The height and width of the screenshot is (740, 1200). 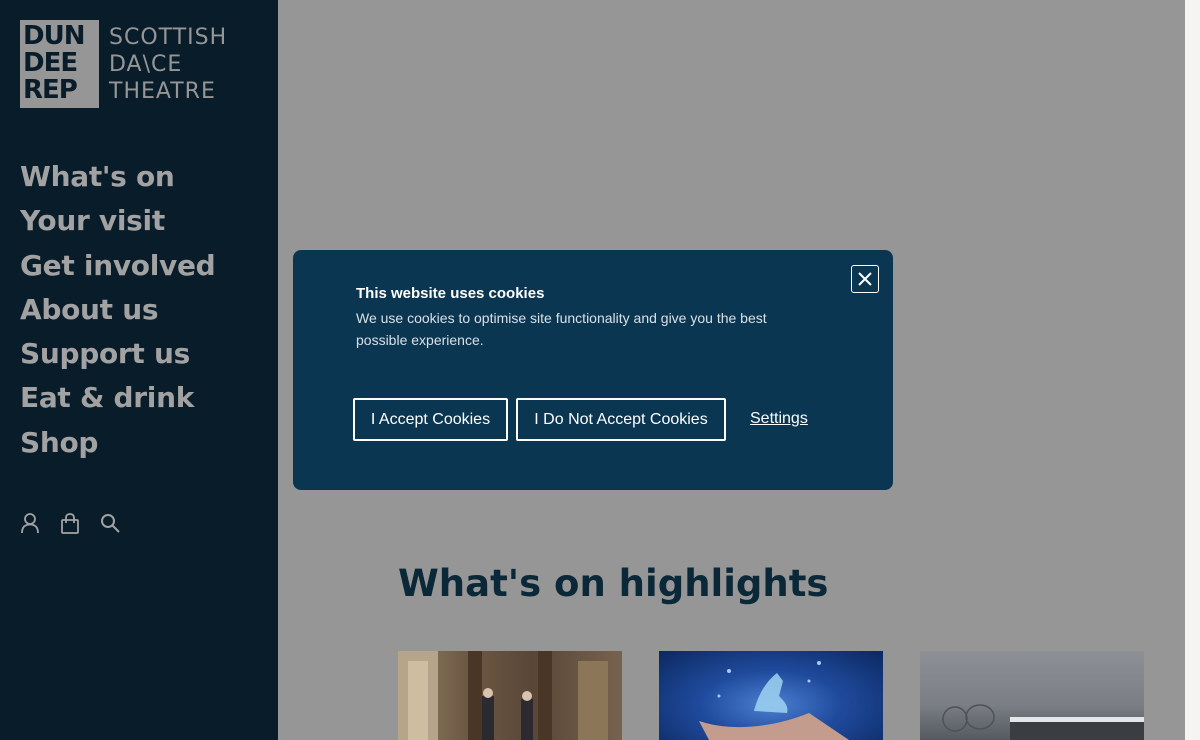 What do you see at coordinates (117, 443) in the screenshot?
I see `nav-item-shop: Shop` at bounding box center [117, 443].